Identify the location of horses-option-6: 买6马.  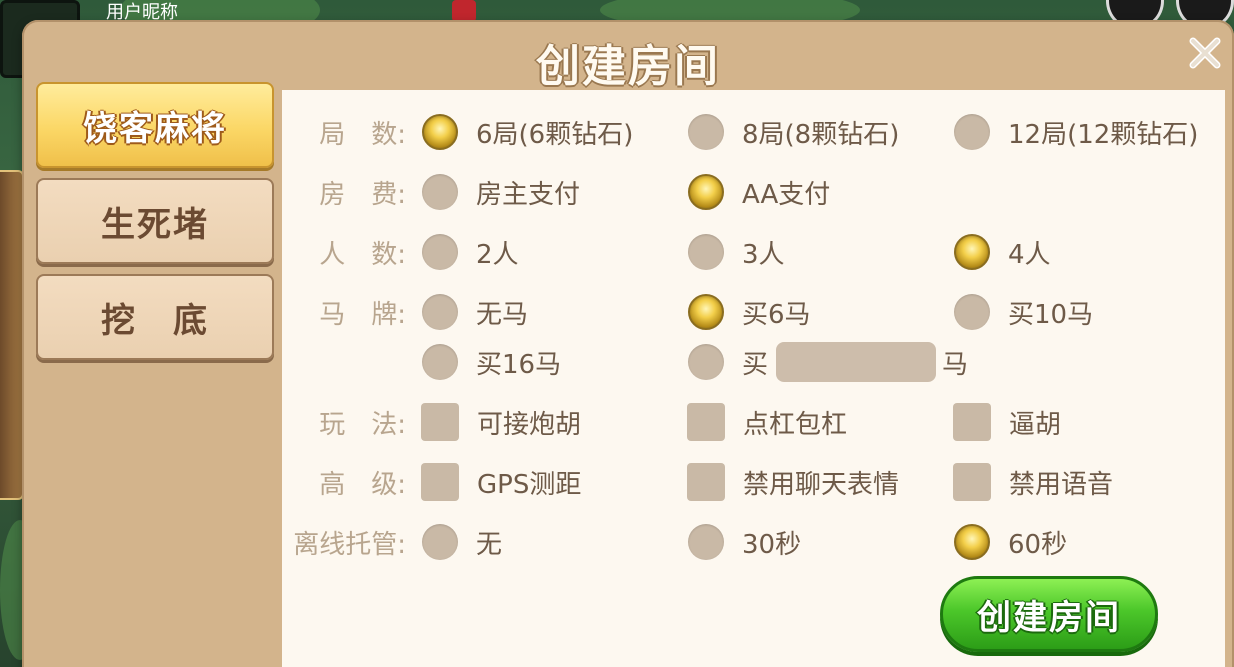
(749, 312).